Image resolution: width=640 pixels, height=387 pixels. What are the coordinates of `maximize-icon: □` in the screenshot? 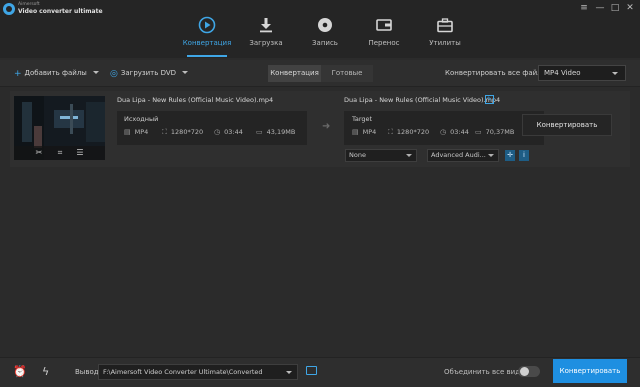 It's located at (615, 8).